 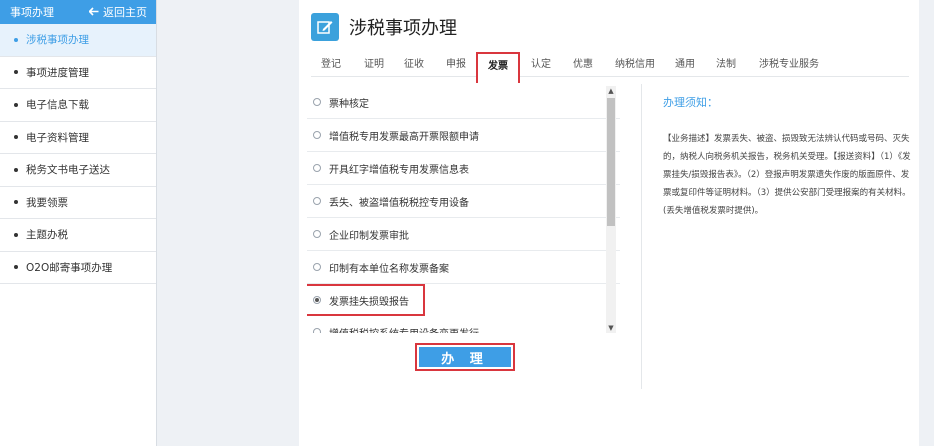 I want to click on scroll-up-icon: ▲, so click(x=611, y=91).